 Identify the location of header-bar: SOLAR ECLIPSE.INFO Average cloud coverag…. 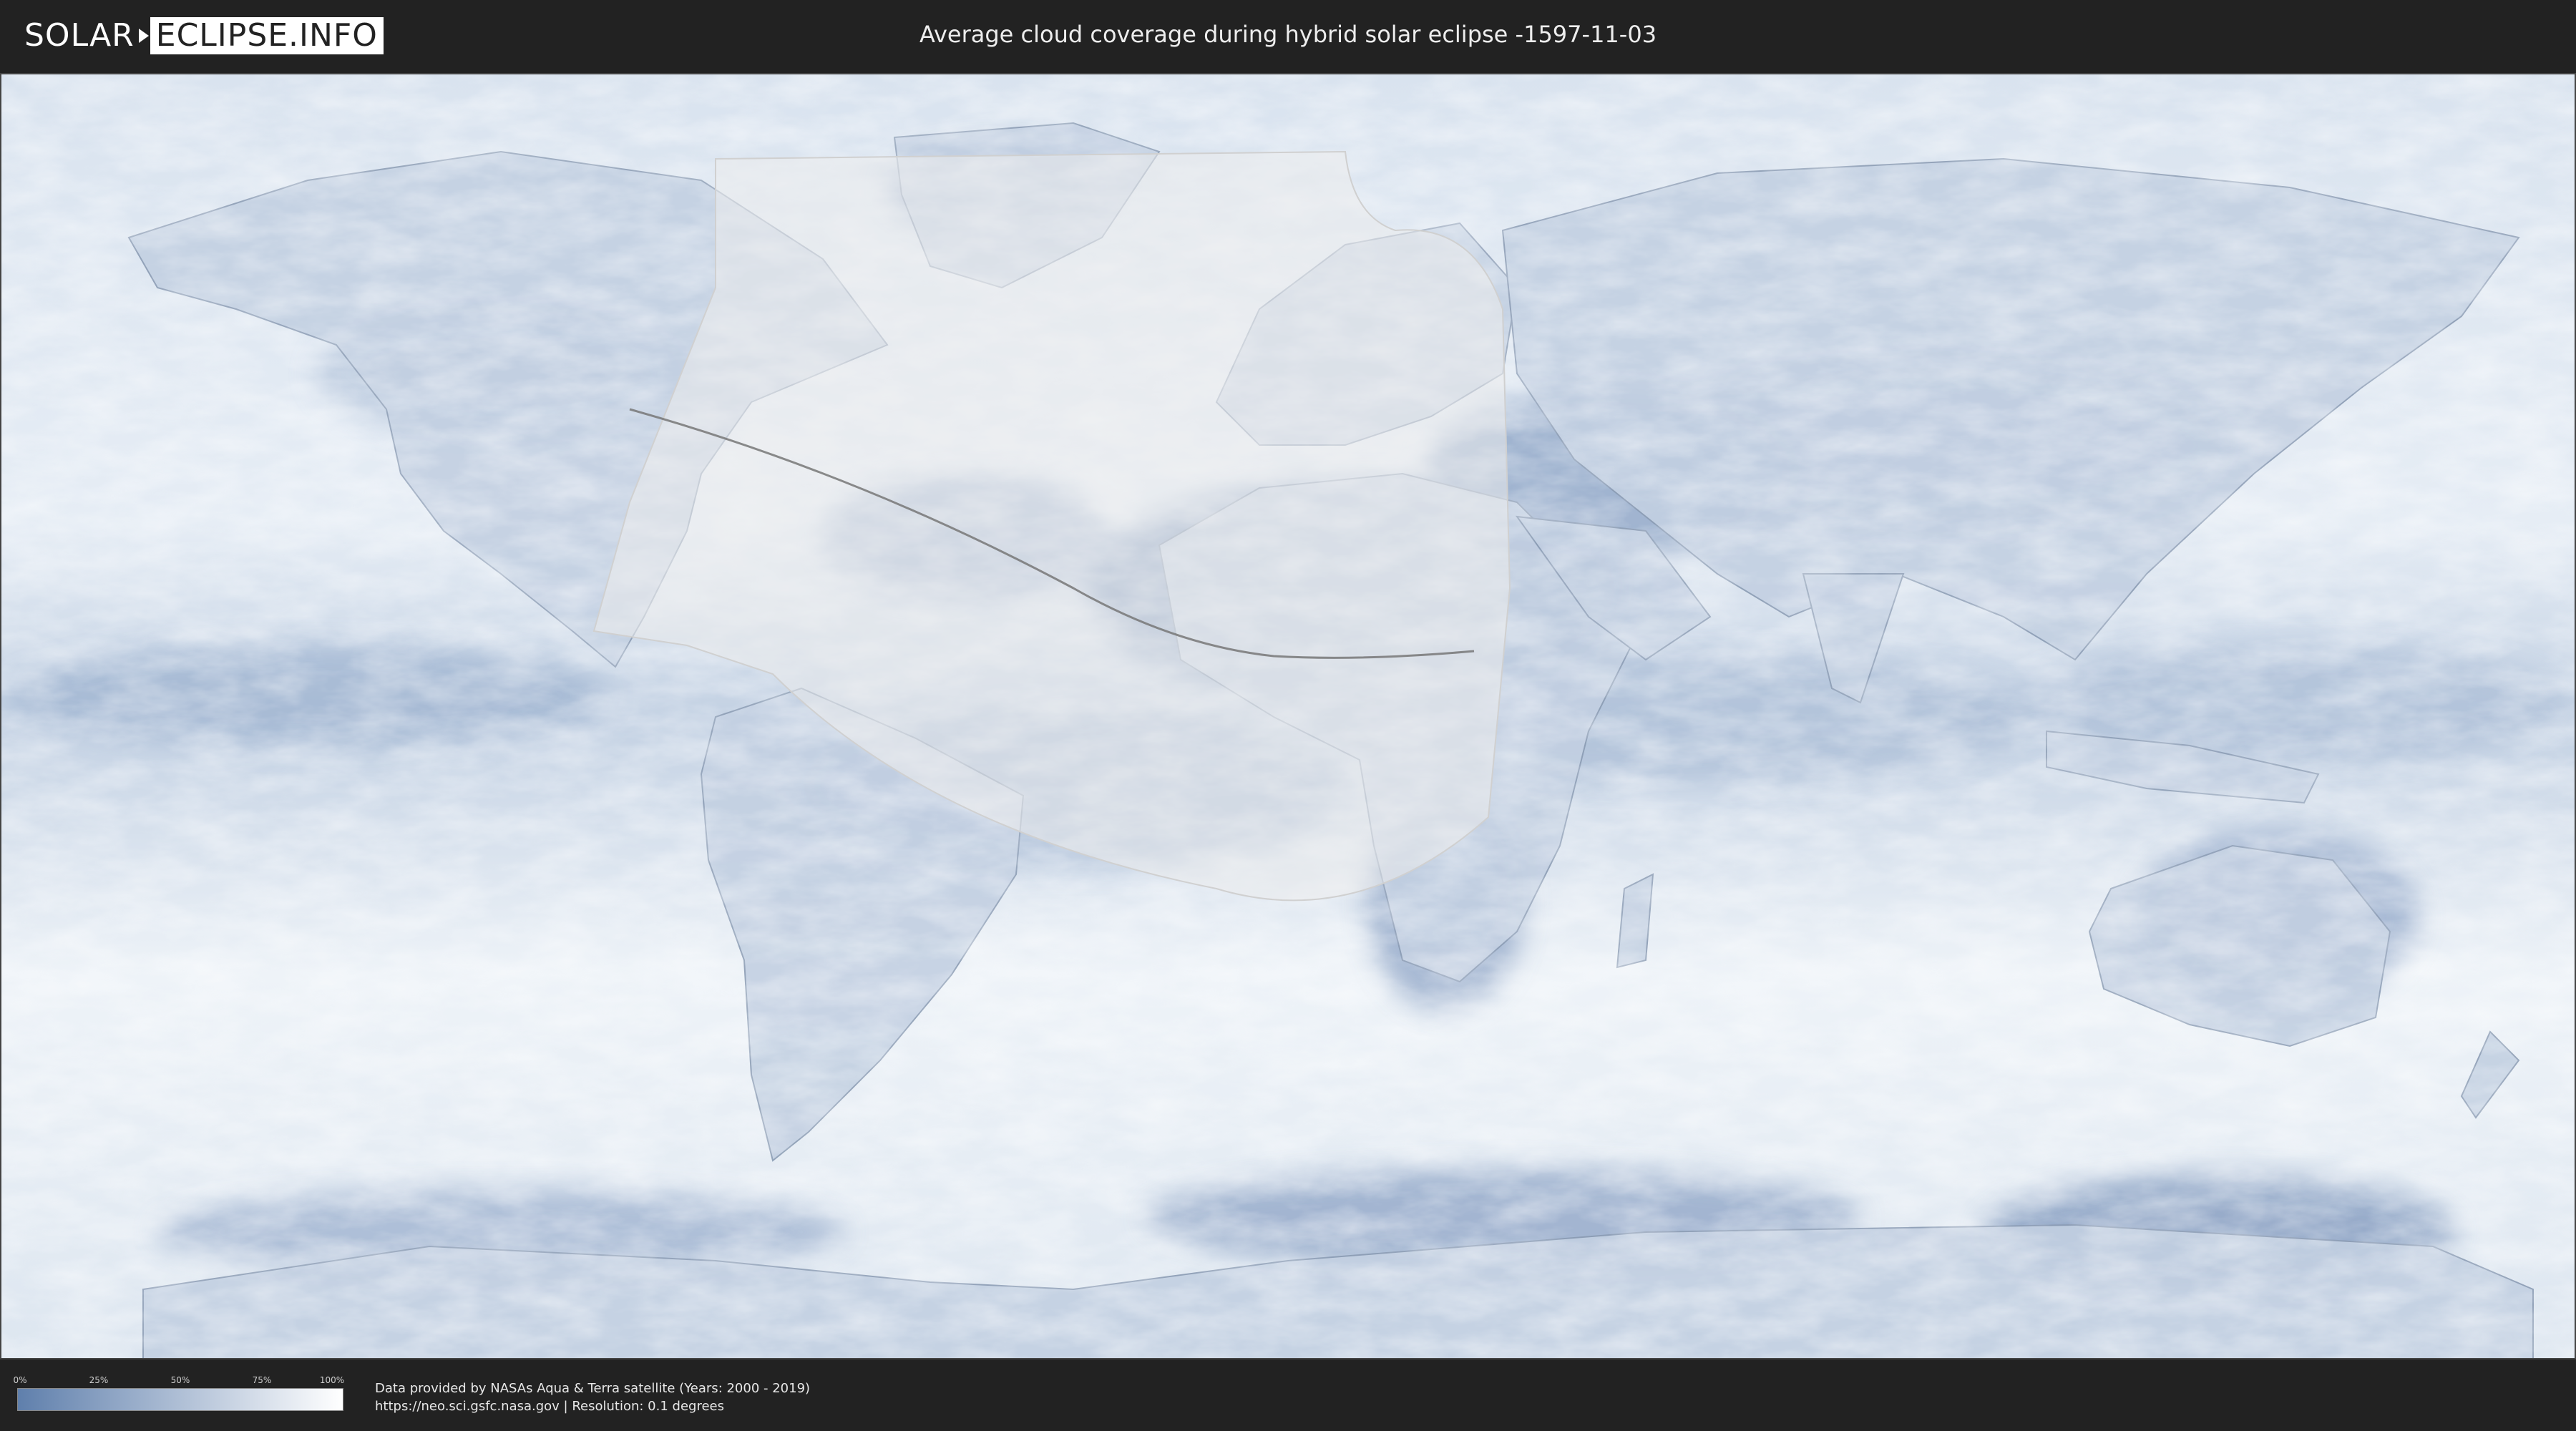
(1288, 36).